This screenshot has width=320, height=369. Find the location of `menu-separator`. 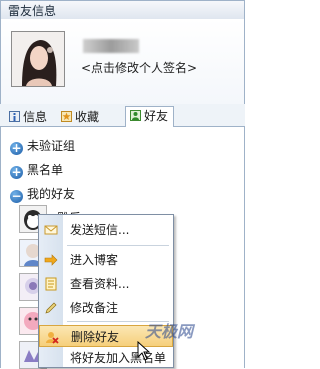

menu-separator is located at coordinates (118, 245).